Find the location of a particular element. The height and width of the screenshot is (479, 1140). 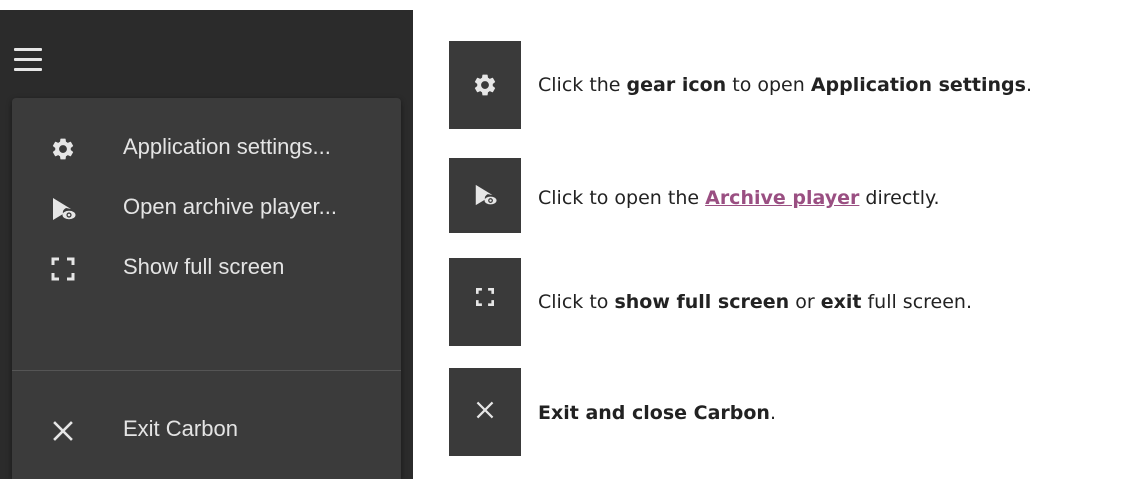

menu-item-label: Exit Carbon is located at coordinates (180, 428).